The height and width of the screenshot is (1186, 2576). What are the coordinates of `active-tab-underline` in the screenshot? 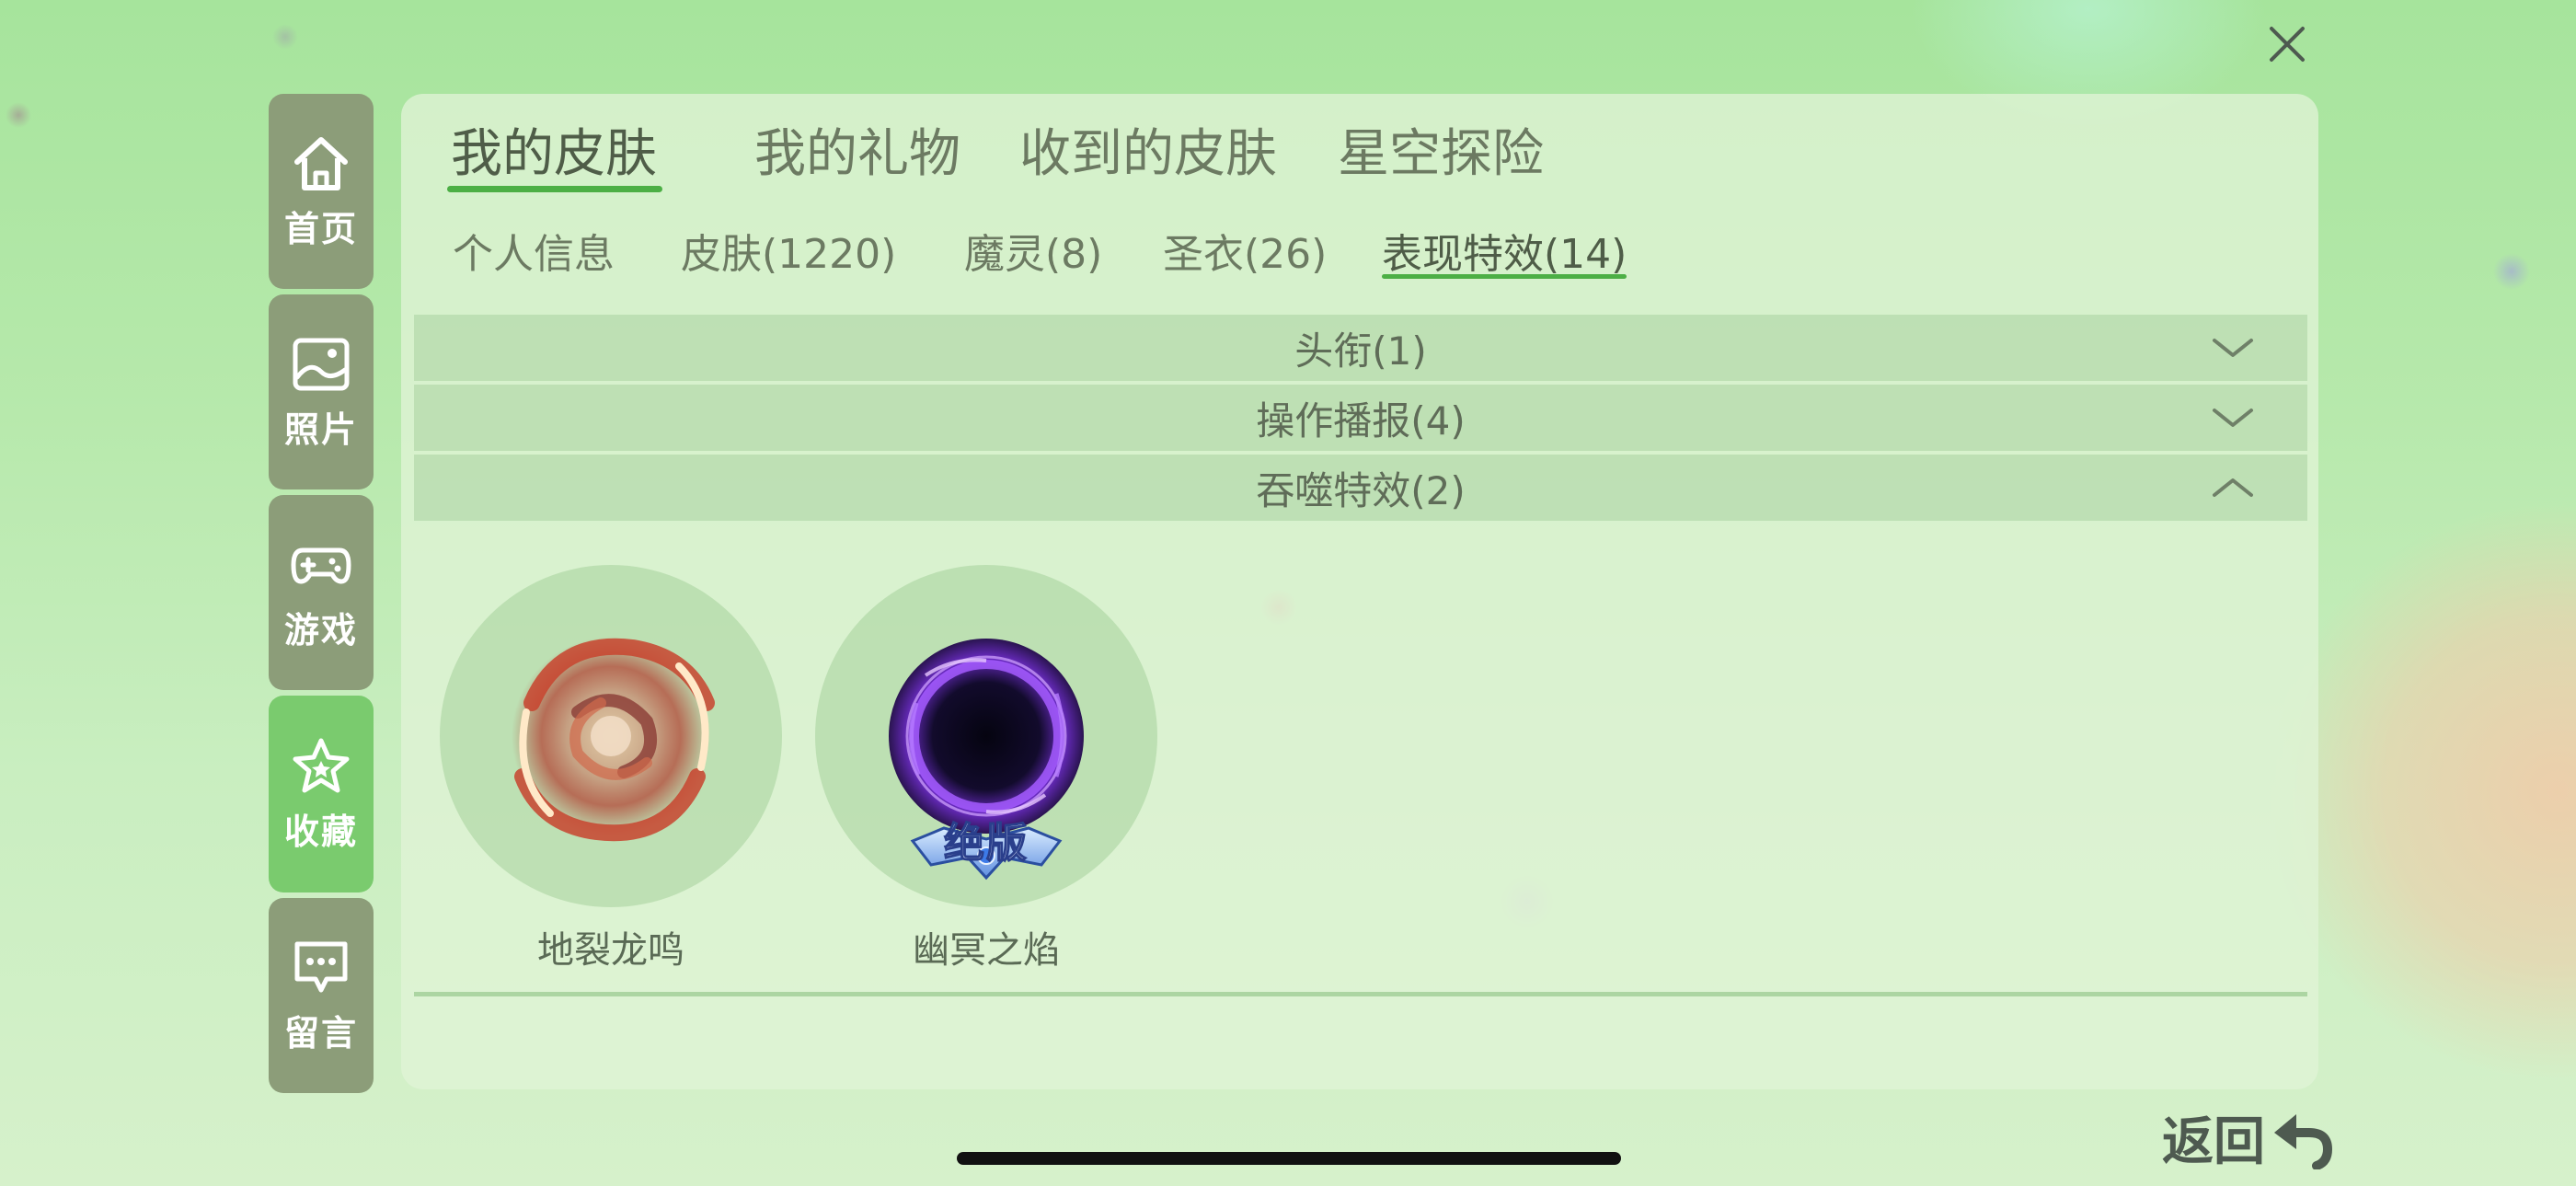 It's located at (554, 189).